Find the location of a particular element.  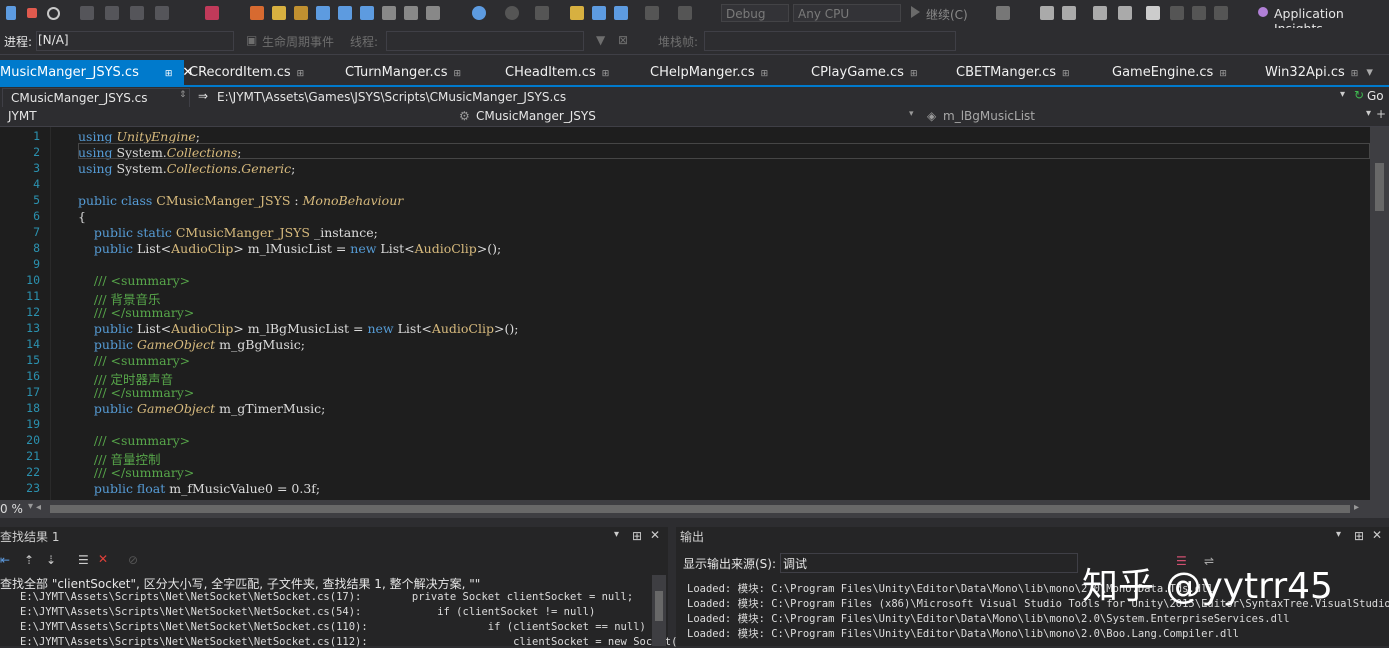

vertical-scrollbar is located at coordinates (1379, 313).